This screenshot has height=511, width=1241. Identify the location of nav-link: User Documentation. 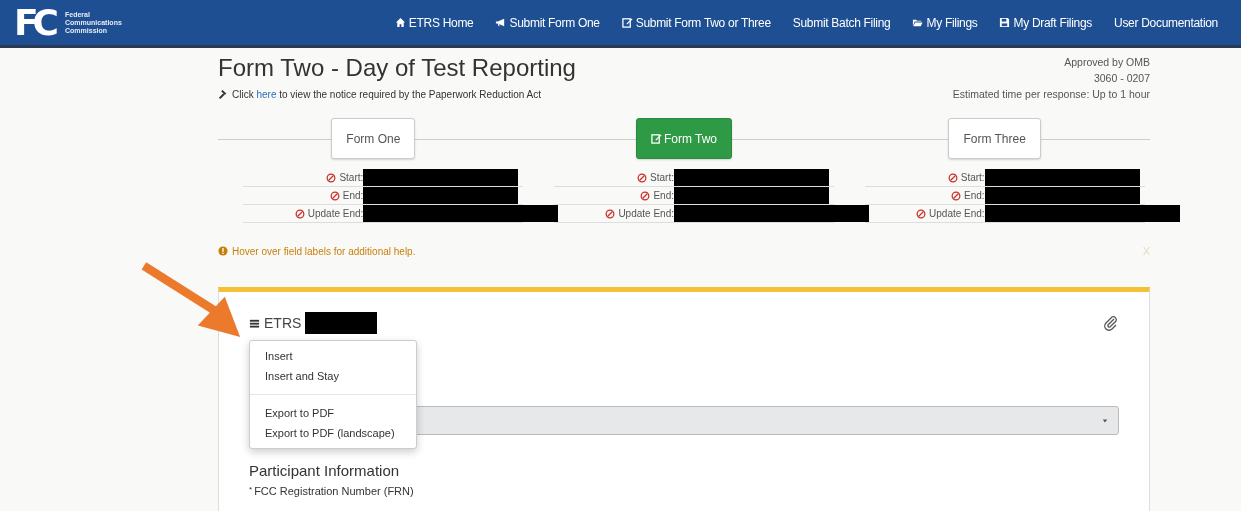
(1166, 22).